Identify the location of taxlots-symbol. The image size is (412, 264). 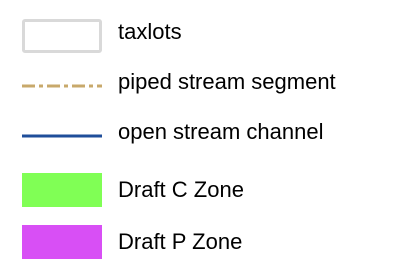
(62, 36).